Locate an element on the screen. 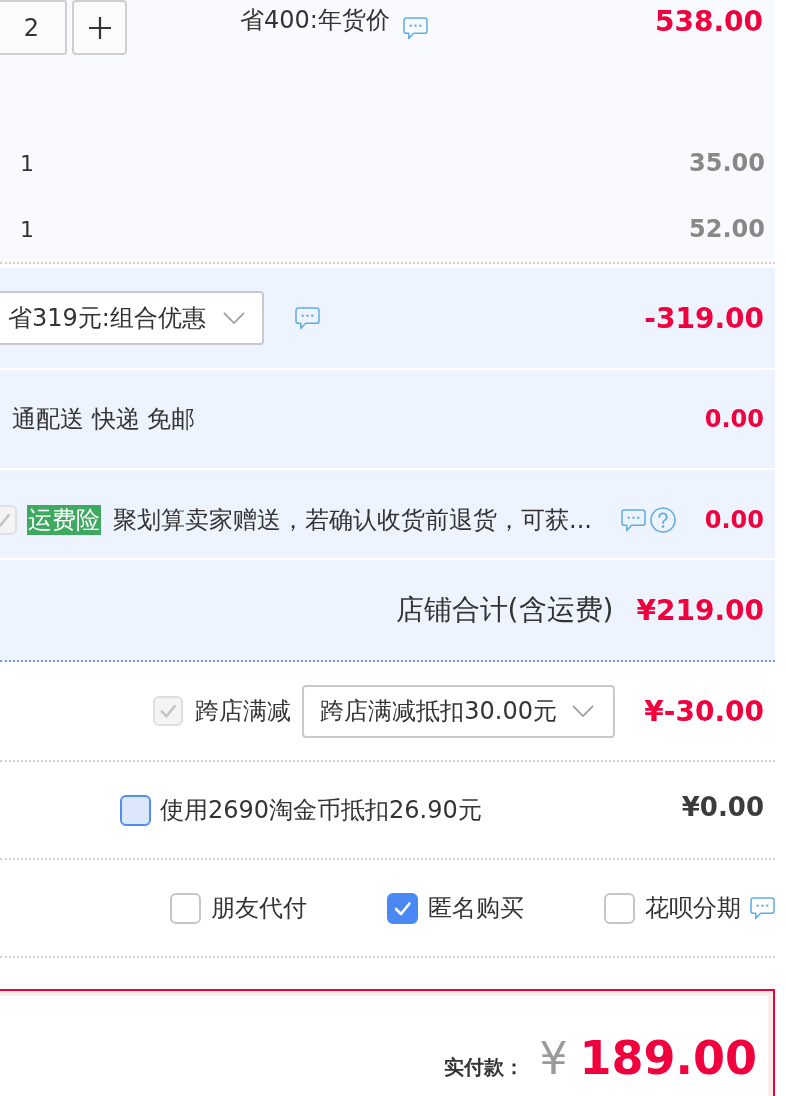 The width and height of the screenshot is (786, 1096). payment-label: 实付款： is located at coordinates (484, 1067).